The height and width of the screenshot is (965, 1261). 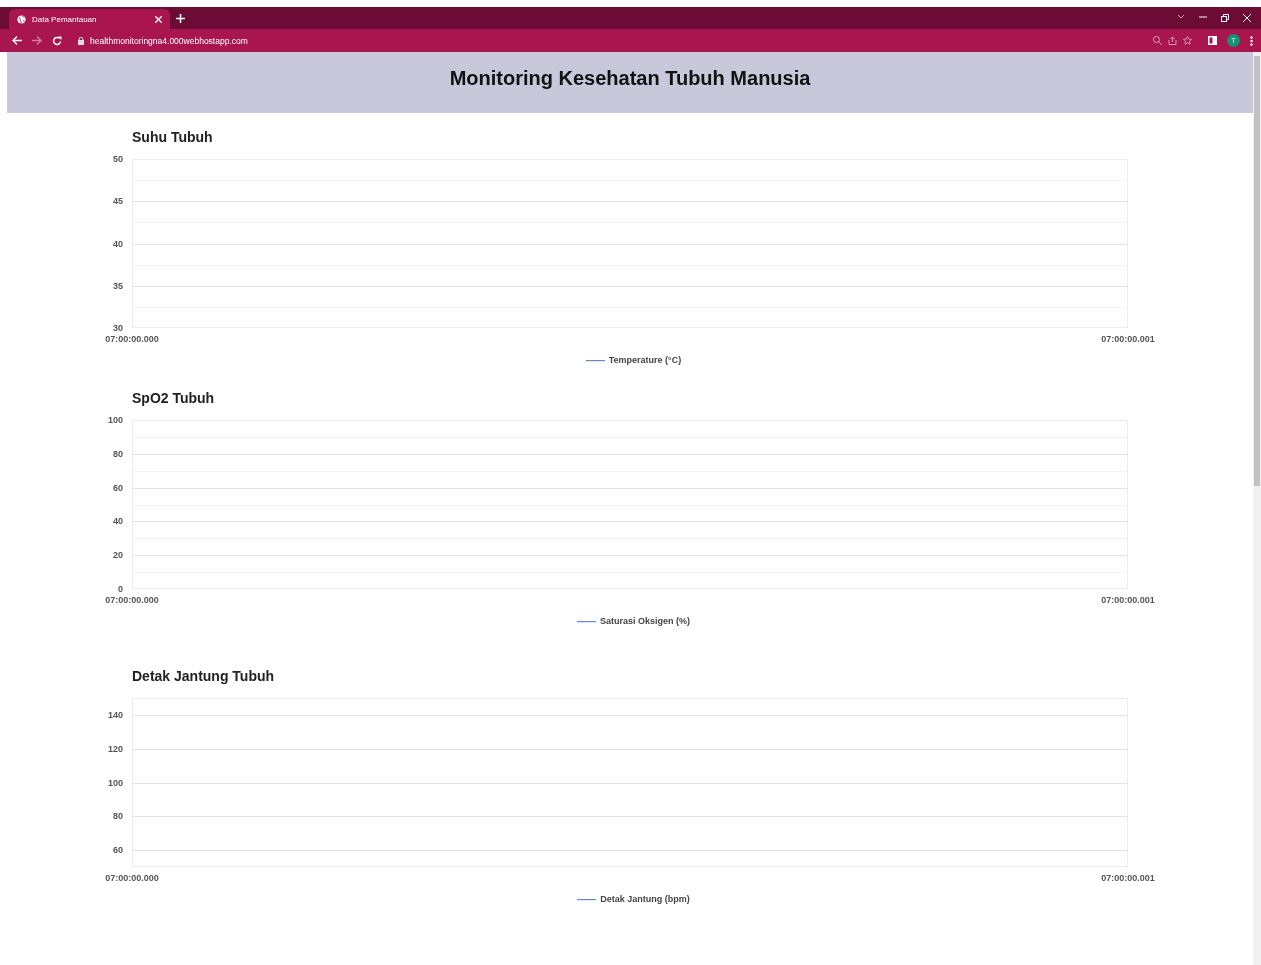 I want to click on menu-icon, so click(x=1251, y=40).